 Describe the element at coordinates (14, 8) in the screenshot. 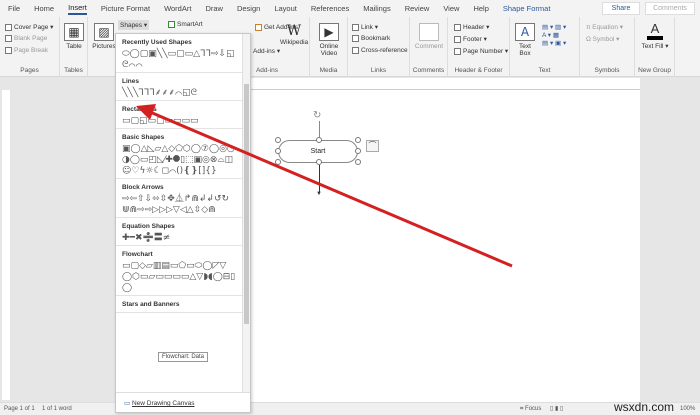

I see `tab-file: File` at that location.